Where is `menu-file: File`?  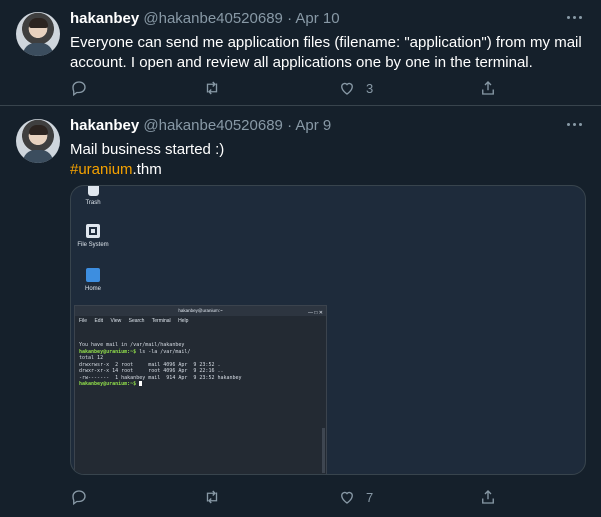 menu-file: File is located at coordinates (83, 321).